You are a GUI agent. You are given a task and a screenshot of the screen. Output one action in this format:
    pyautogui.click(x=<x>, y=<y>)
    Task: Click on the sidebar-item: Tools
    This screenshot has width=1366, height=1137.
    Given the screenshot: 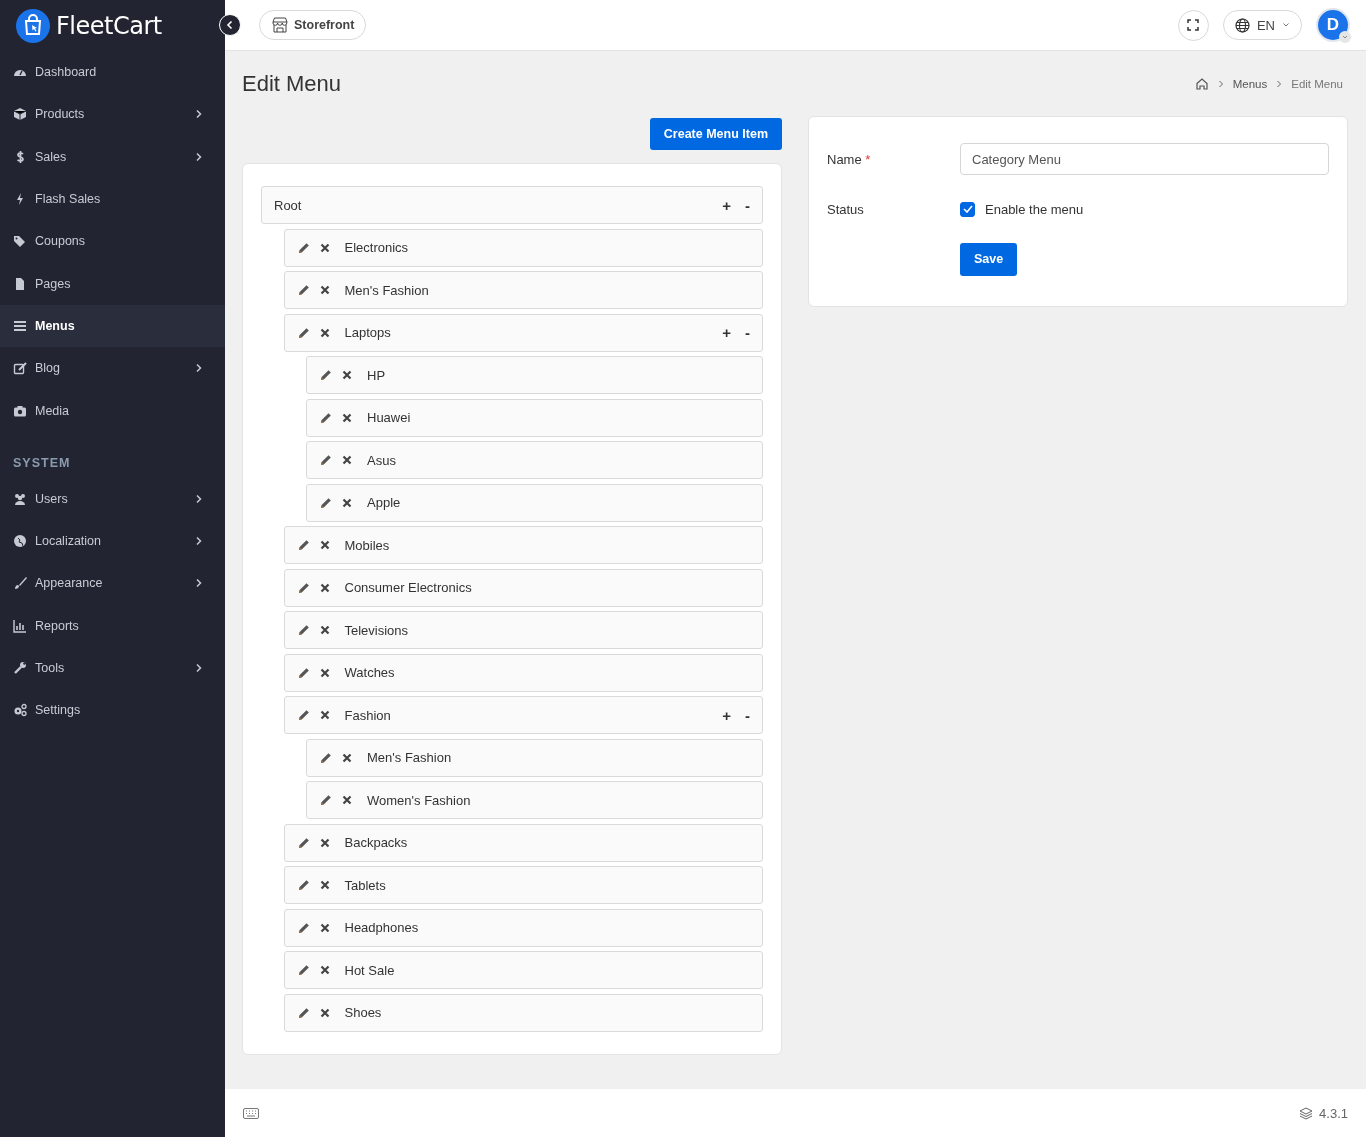 What is the action you would take?
    pyautogui.click(x=112, y=668)
    